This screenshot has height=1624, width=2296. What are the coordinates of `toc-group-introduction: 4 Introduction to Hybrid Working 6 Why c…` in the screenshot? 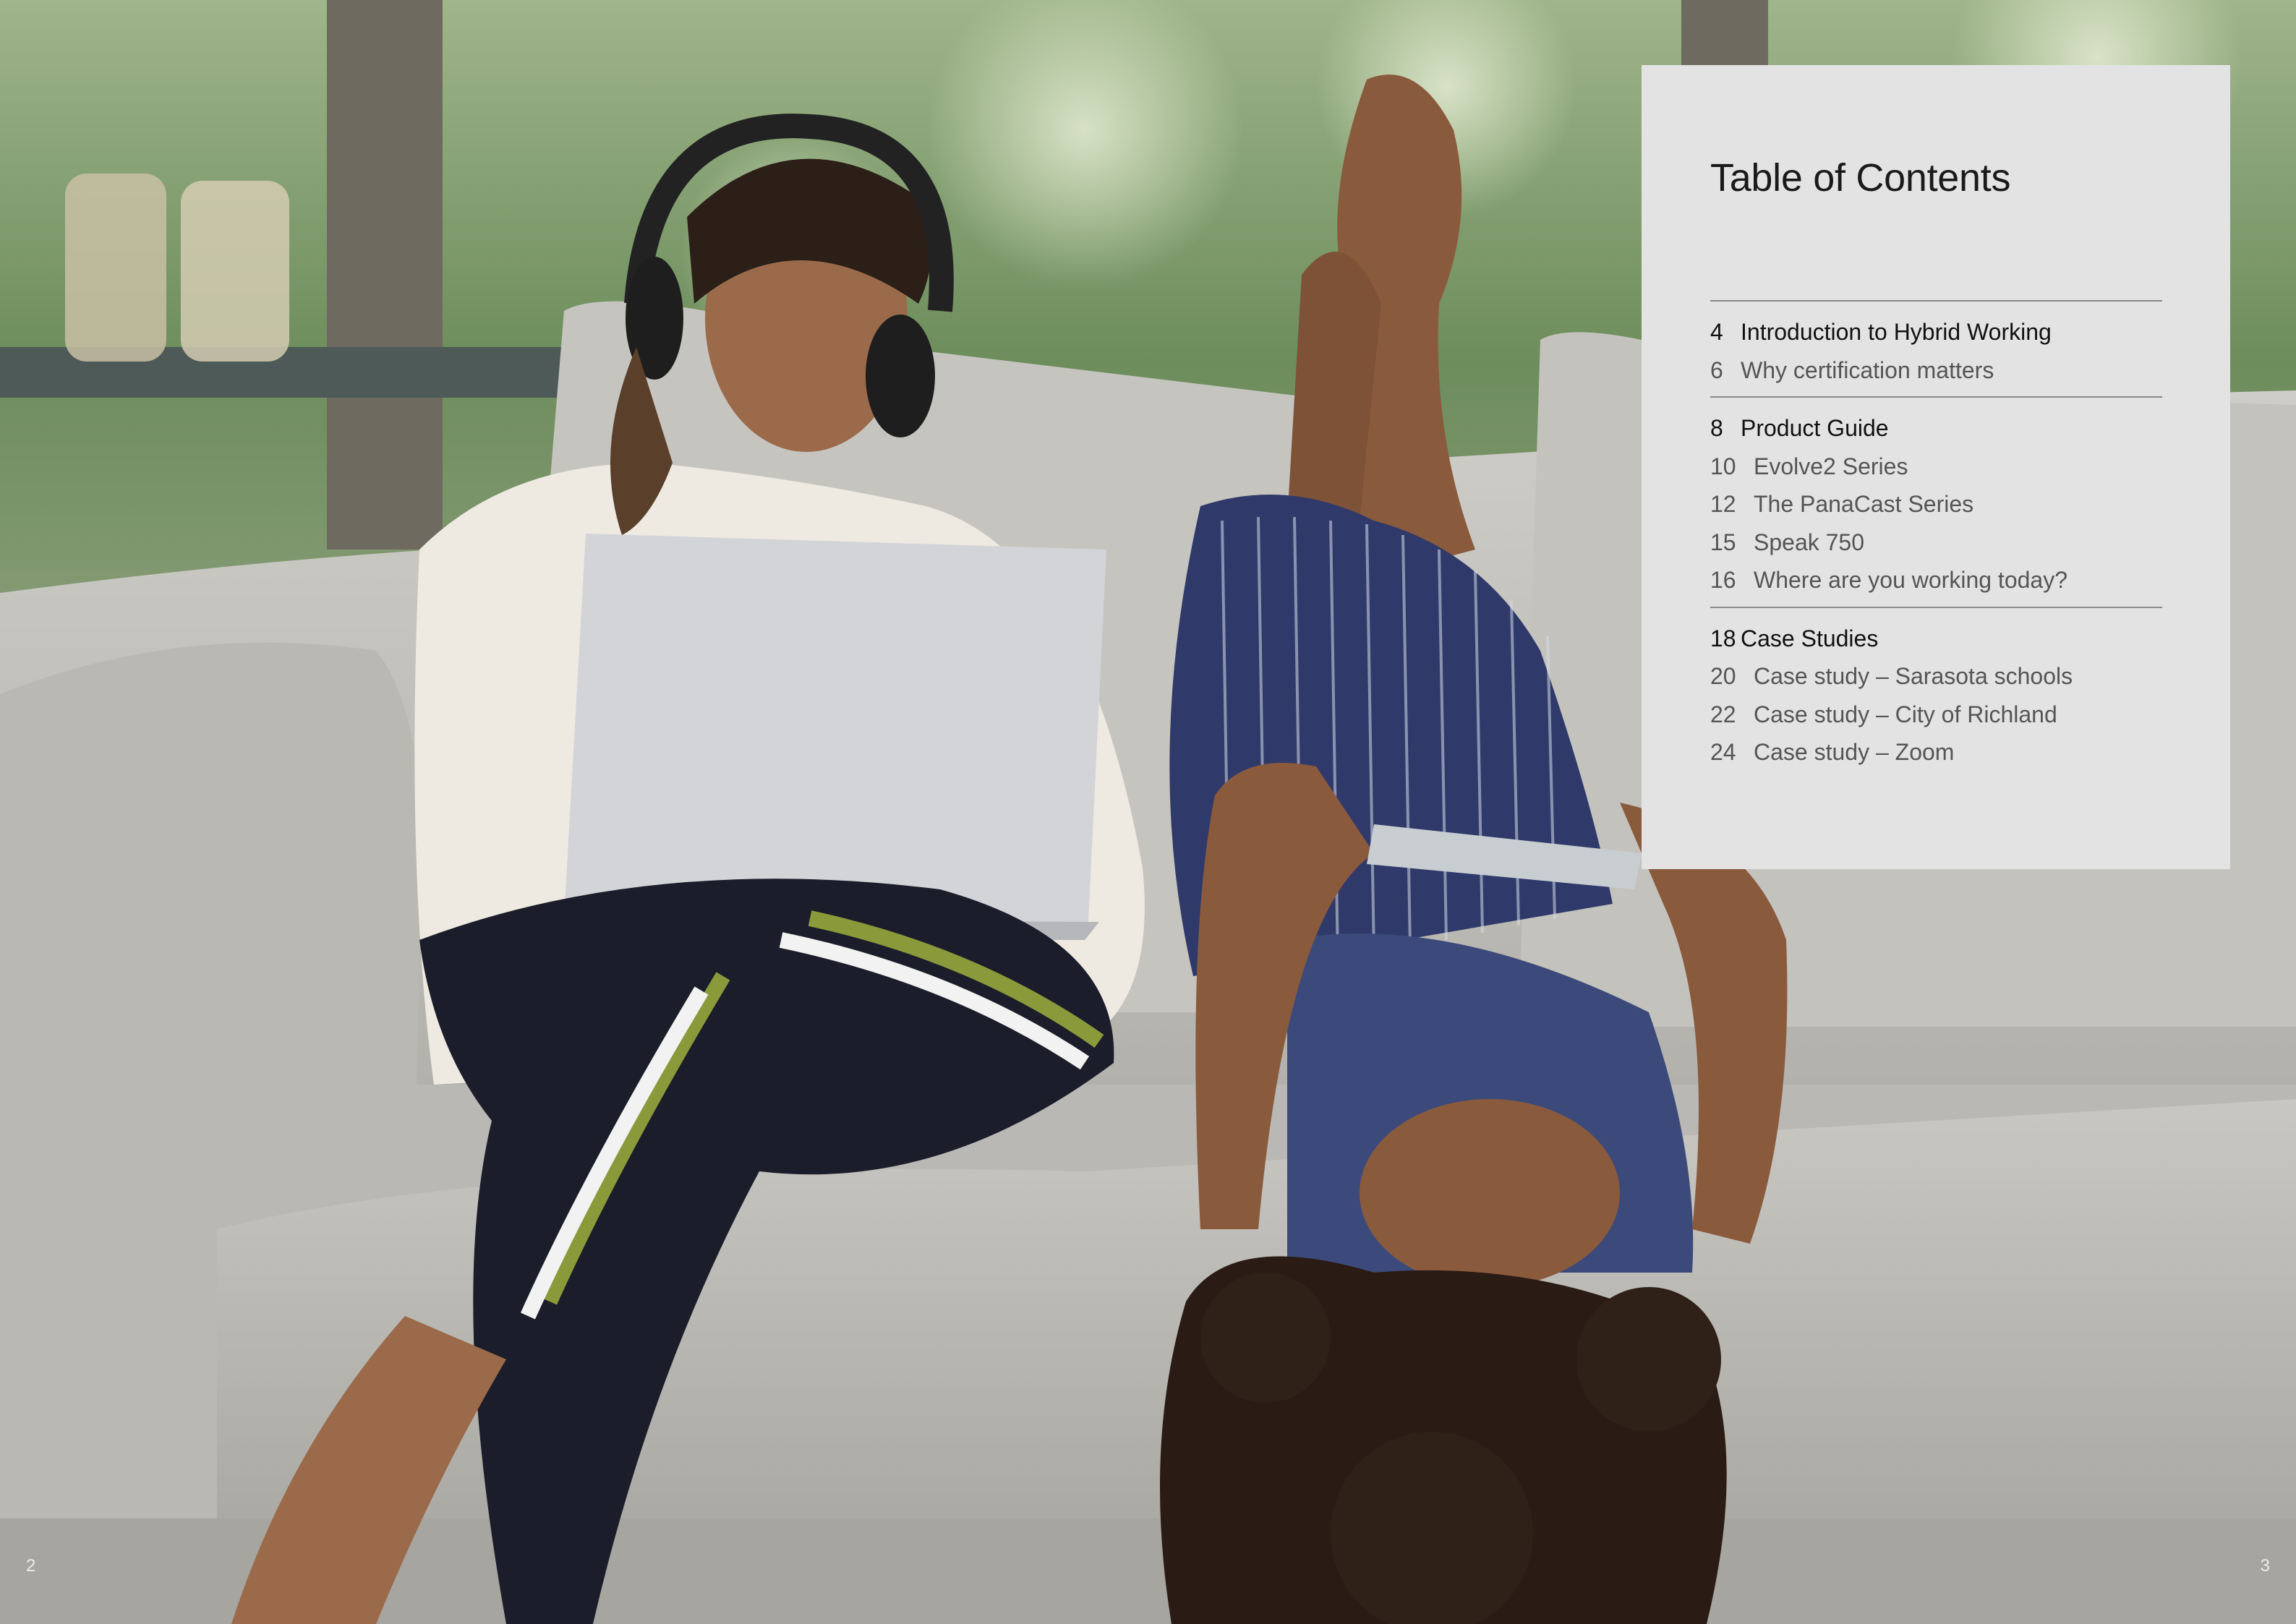 It's located at (1936, 348).